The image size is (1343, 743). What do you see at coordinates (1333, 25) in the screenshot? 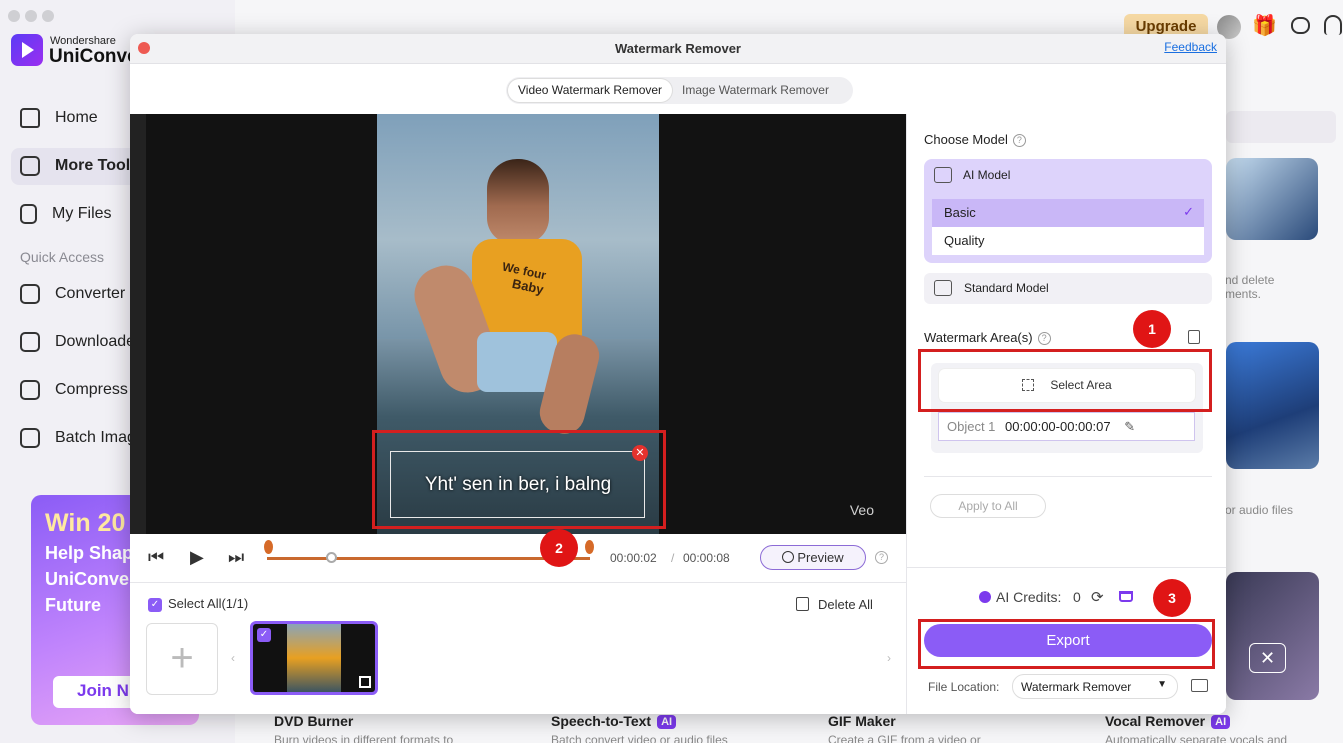
I see `support-icon` at bounding box center [1333, 25].